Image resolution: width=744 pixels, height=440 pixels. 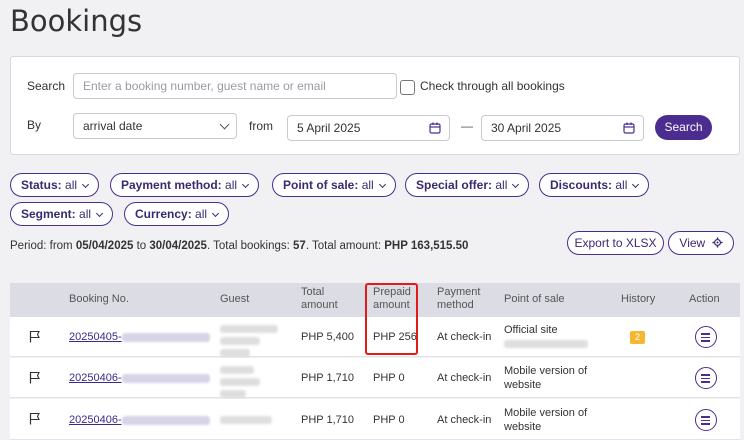 I want to click on filter-name: Segment:, so click(x=48, y=214).